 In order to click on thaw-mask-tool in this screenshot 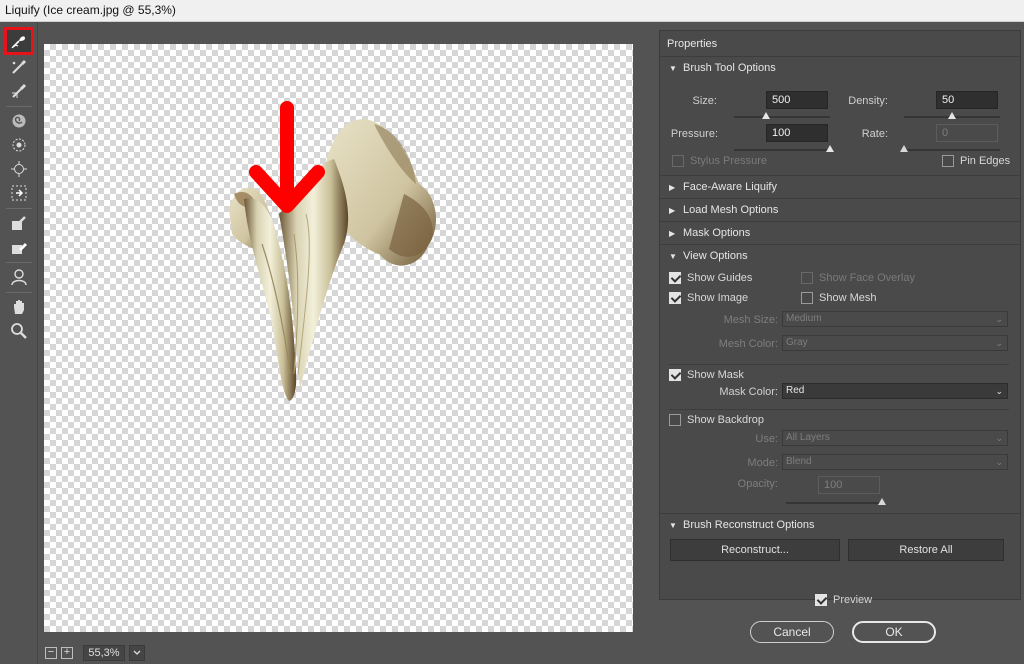, I will do `click(19, 247)`.